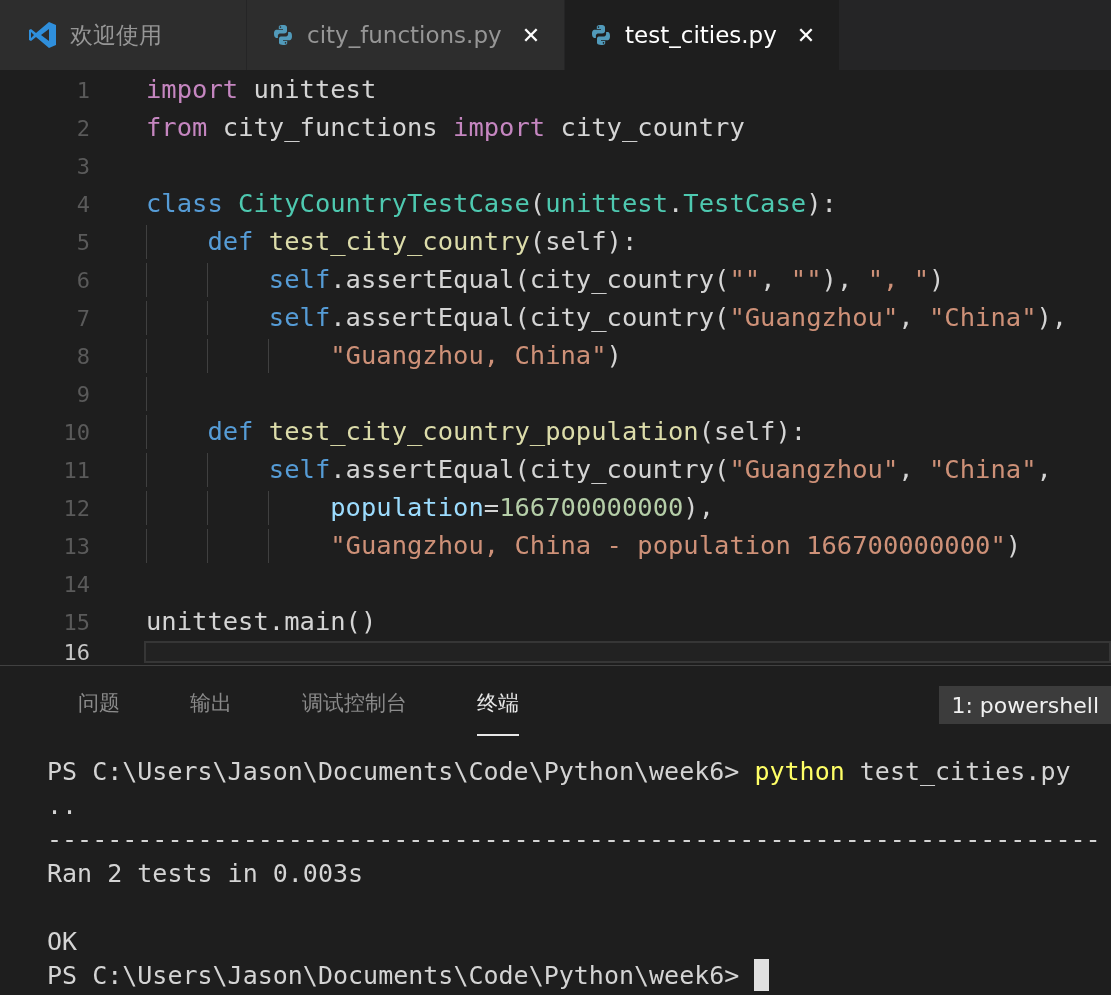  I want to click on line-number: 4, so click(82, 204).